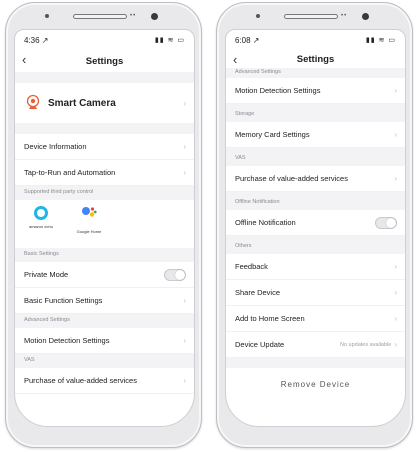 This screenshot has height=452, width=419. Describe the element at coordinates (258, 292) in the screenshot. I see `row-label: Share Device` at that location.